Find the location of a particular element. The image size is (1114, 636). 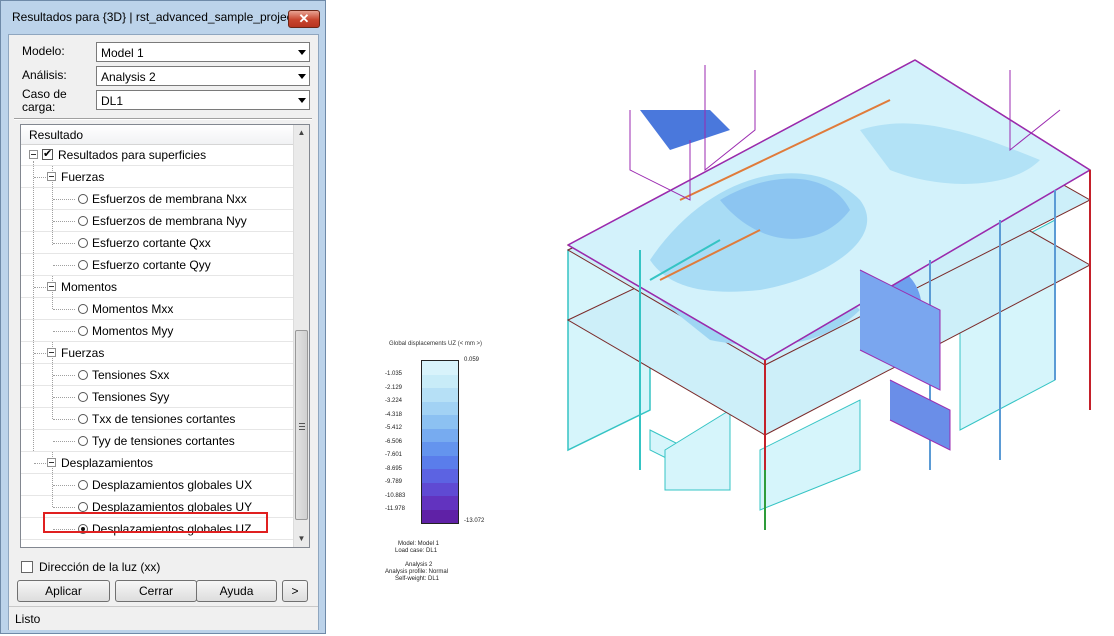

tree-item-label: Momentos Mxx is located at coordinates (133, 309).